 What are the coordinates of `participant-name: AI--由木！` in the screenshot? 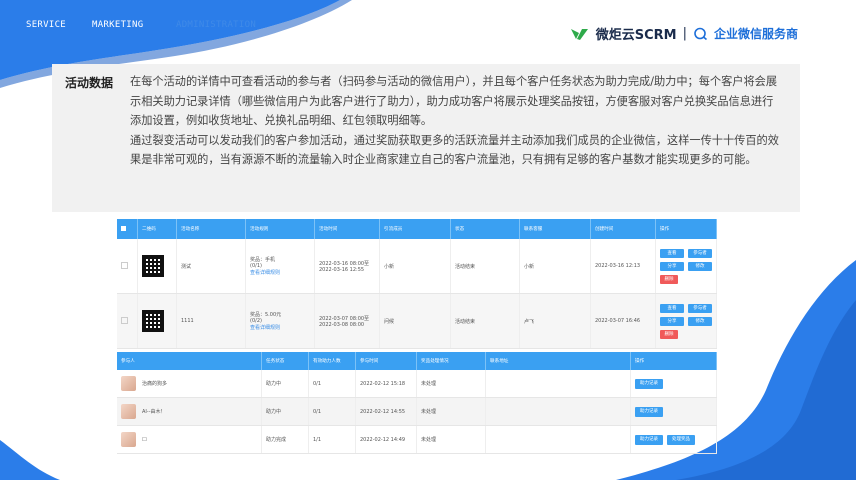 It's located at (154, 412).